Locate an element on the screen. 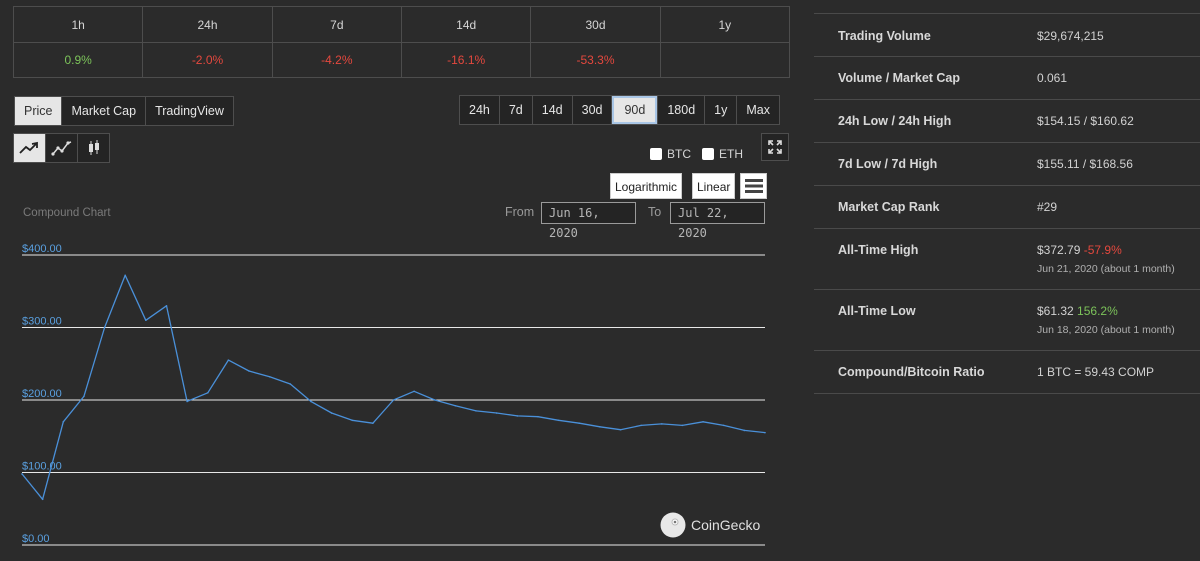 Image resolution: width=1200 pixels, height=561 pixels. stat-7d-range: 7d Low / 7d High $155.11 / $168.56 is located at coordinates (1007, 164).